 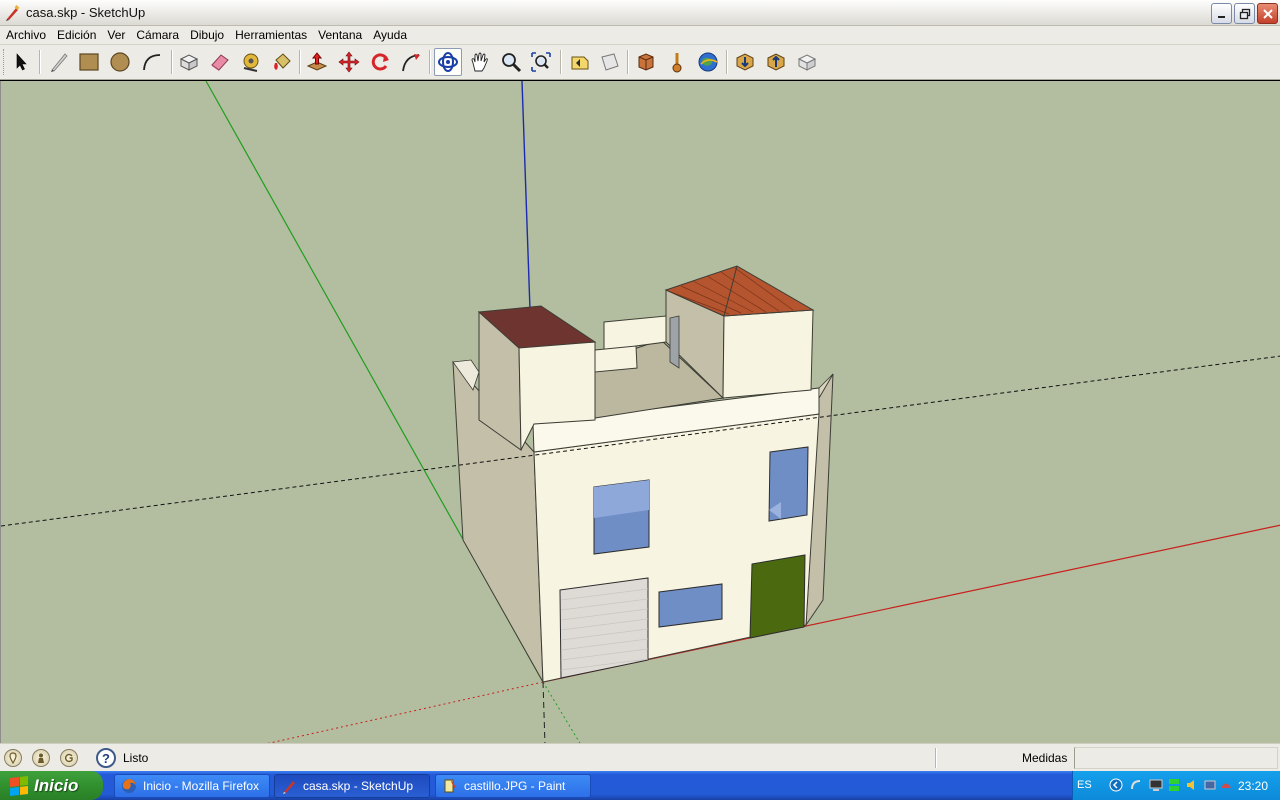 I want to click on menu-ayuda: Ayuda, so click(x=389, y=35).